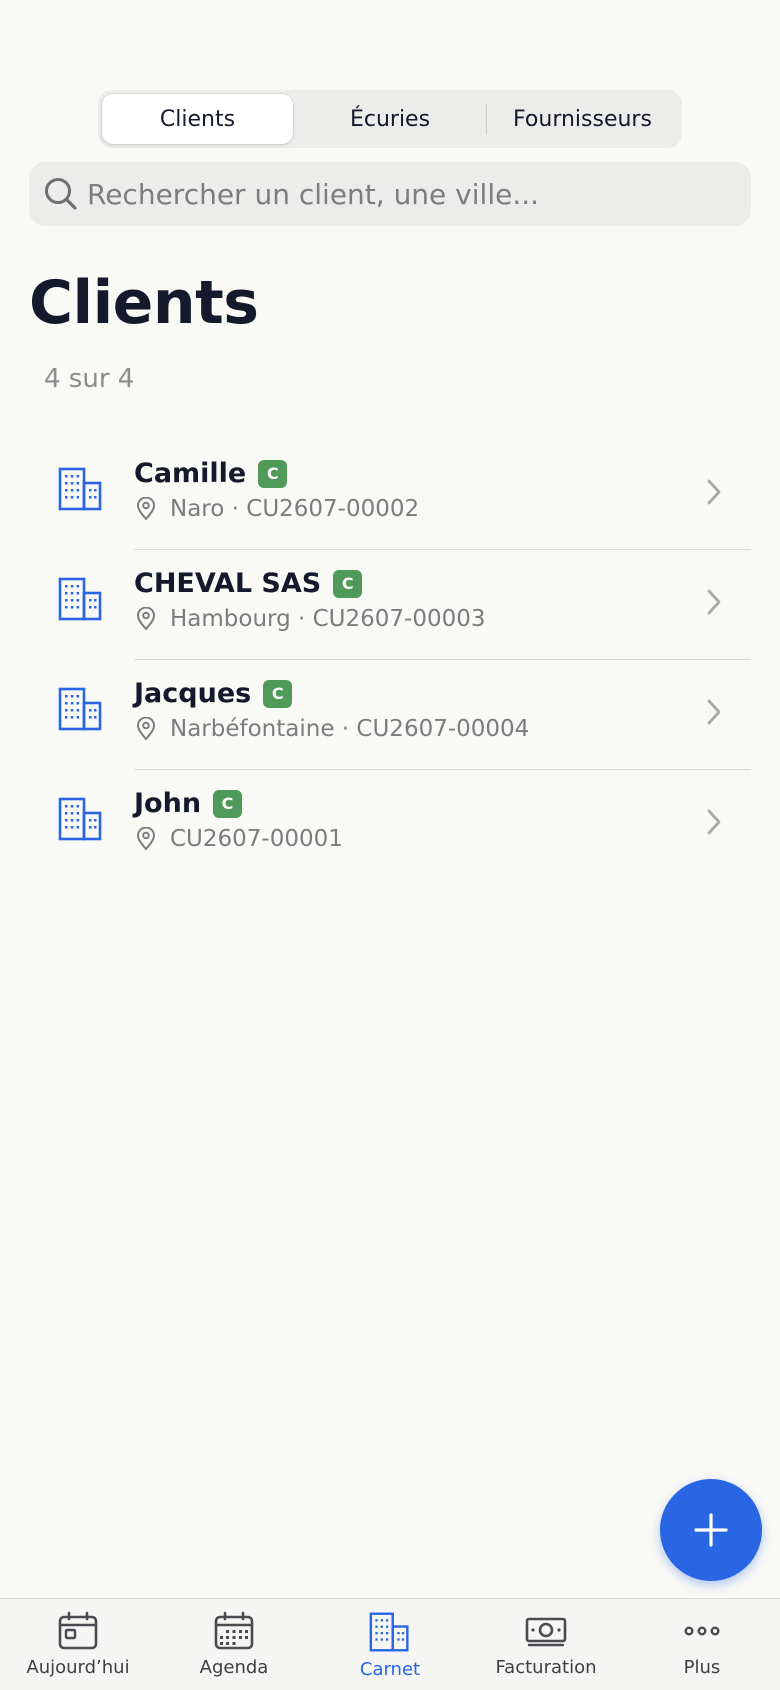 This screenshot has height=1690, width=780. I want to click on segment-label: Clients, so click(197, 119).